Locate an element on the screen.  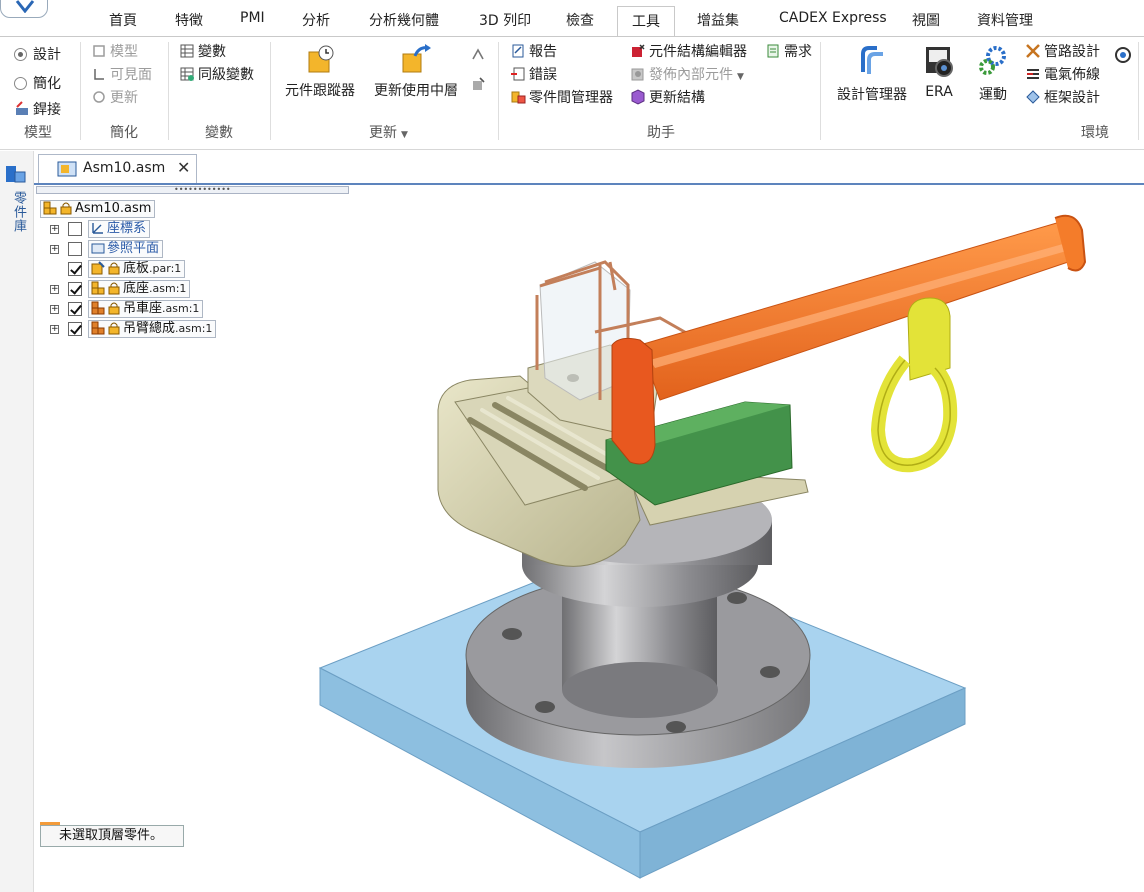
reports-button: 報告 is located at coordinates (533, 52).